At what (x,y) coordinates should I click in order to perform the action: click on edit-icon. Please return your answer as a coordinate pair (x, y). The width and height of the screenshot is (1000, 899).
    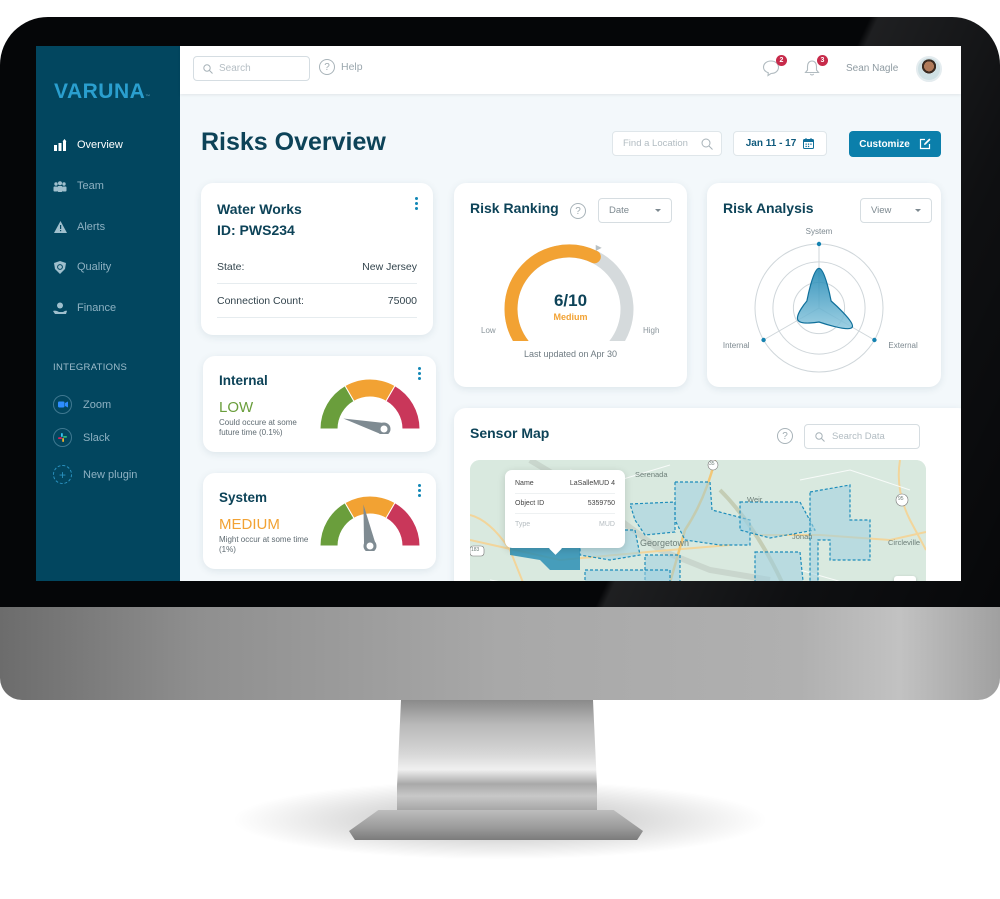
    Looking at the image, I should click on (925, 144).